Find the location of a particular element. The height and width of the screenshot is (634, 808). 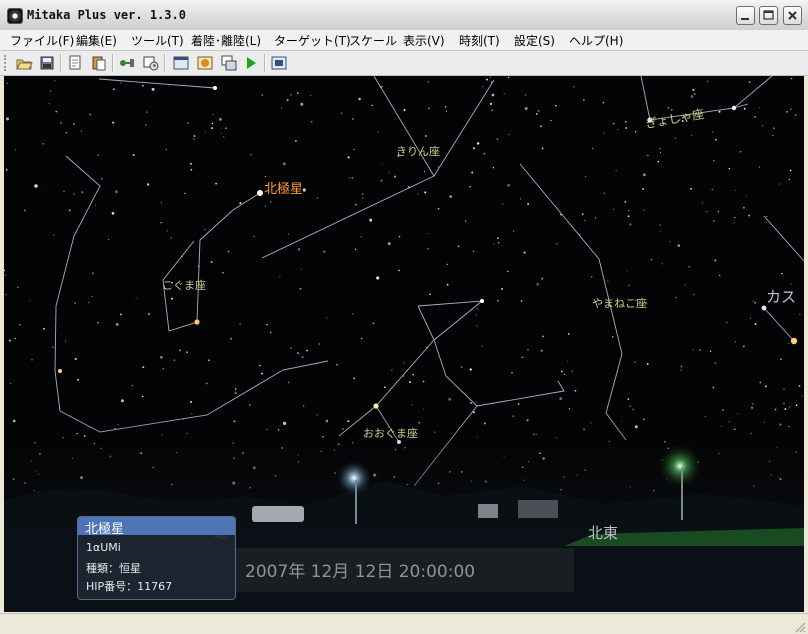

play-icon is located at coordinates (251, 63).